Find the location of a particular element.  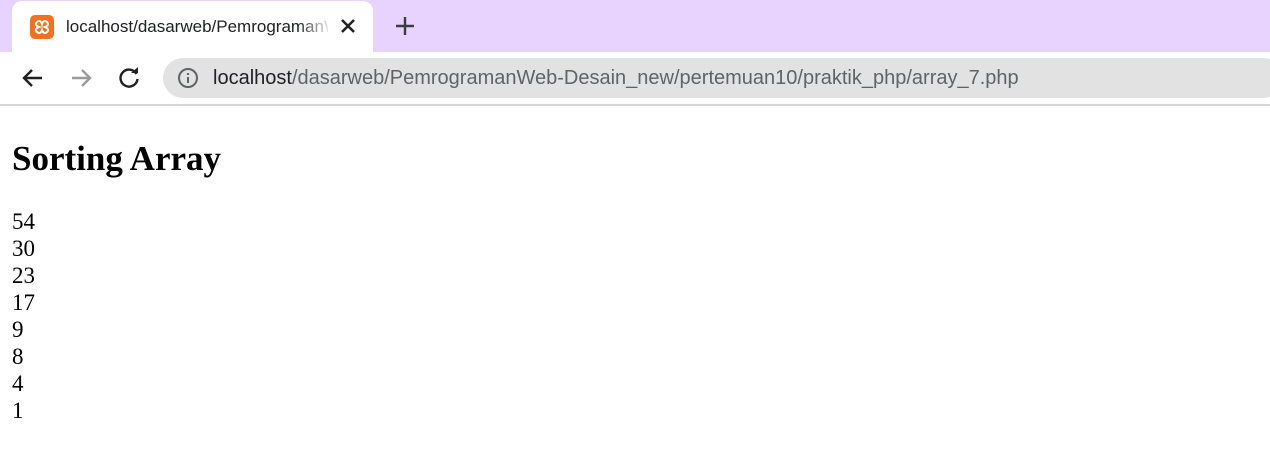

list-item: 17 is located at coordinates (23, 302).